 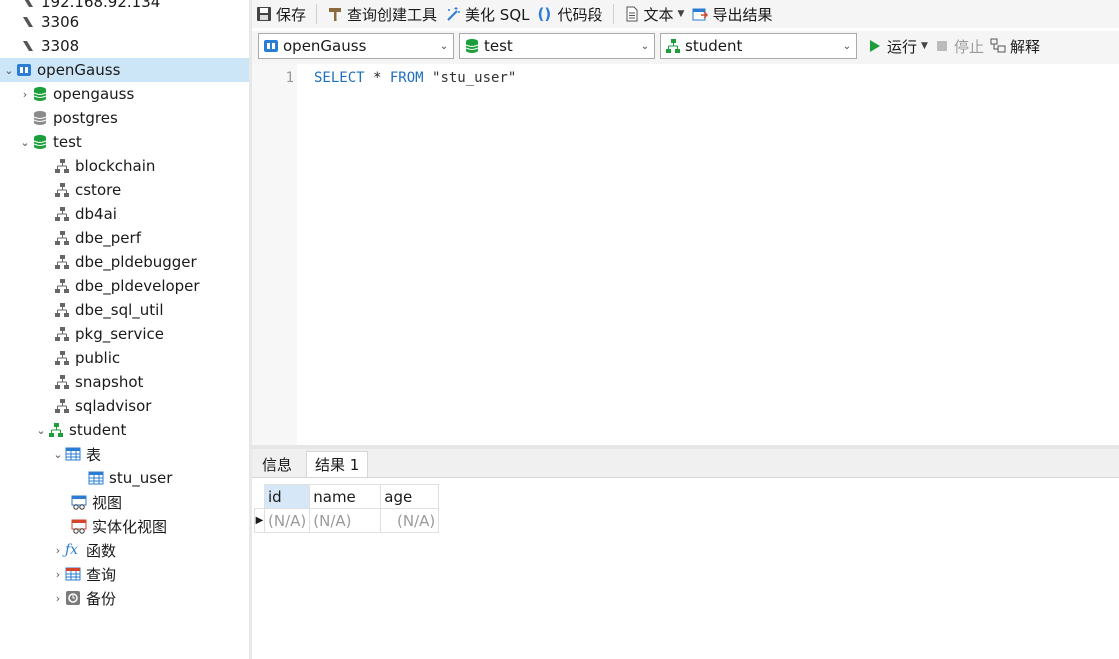 What do you see at coordinates (85, 118) in the screenshot?
I see `tree-item-label: postgres` at bounding box center [85, 118].